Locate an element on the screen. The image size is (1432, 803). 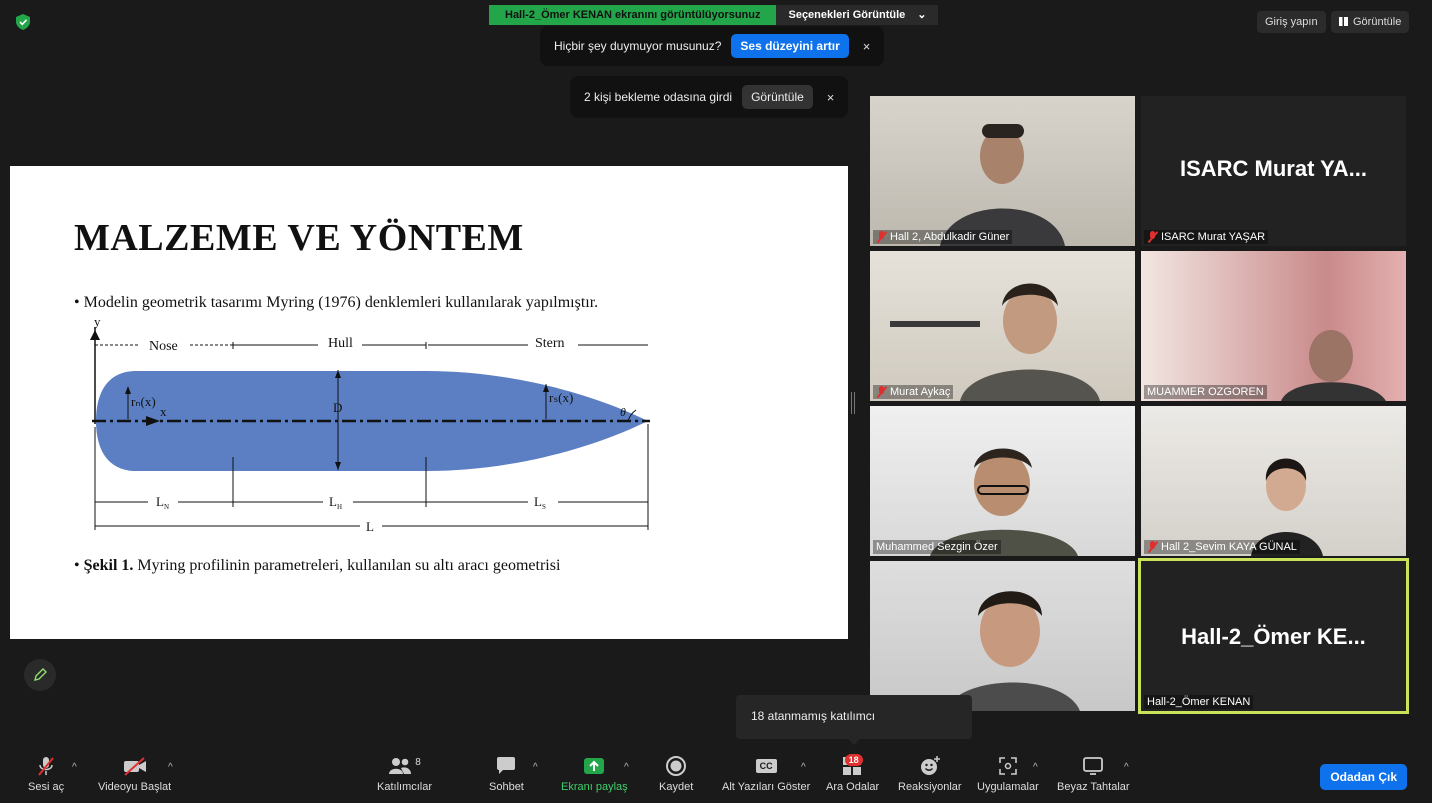
breakout-rooms-label: Ara Odalar is located at coordinates (853, 787).